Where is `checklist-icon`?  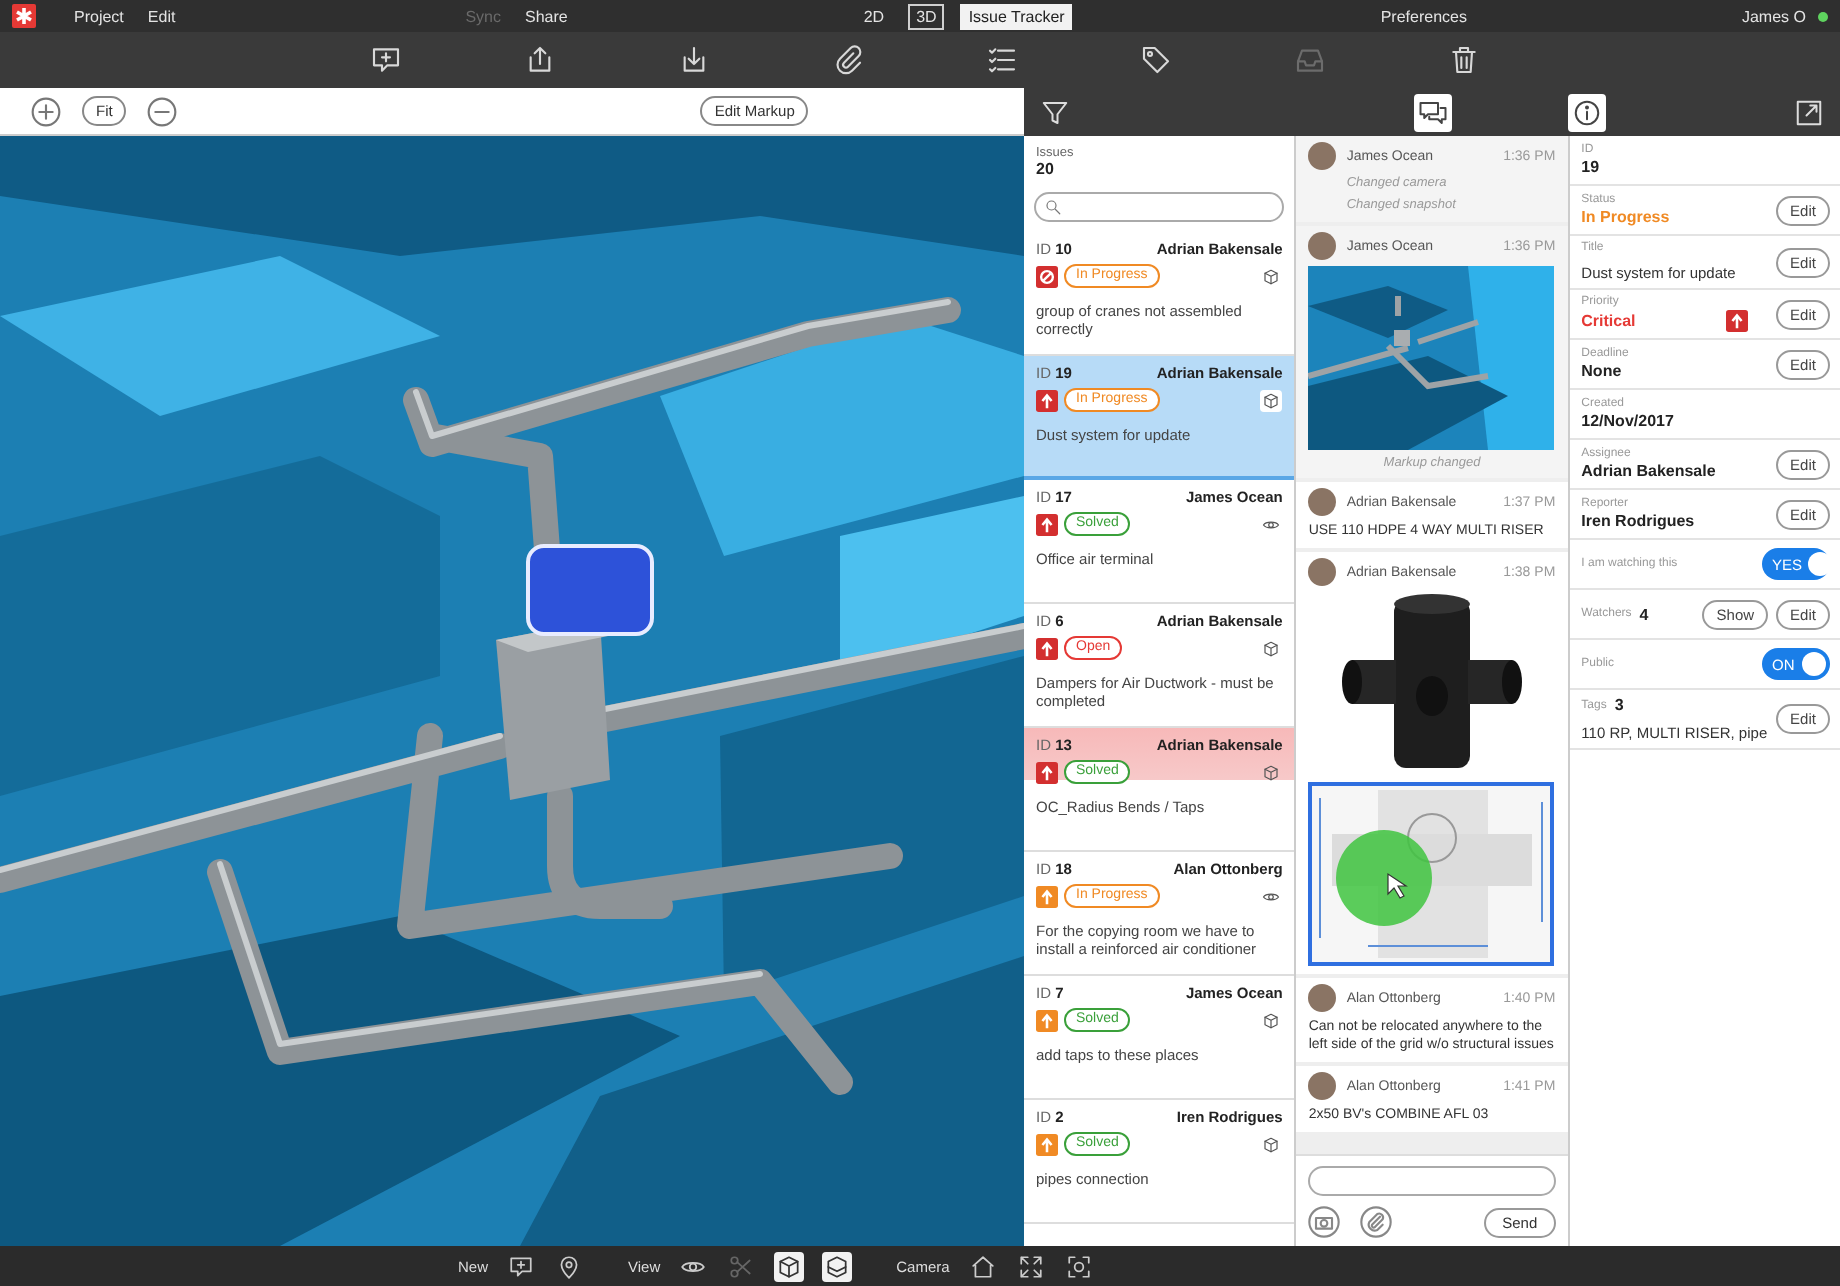 checklist-icon is located at coordinates (1002, 60).